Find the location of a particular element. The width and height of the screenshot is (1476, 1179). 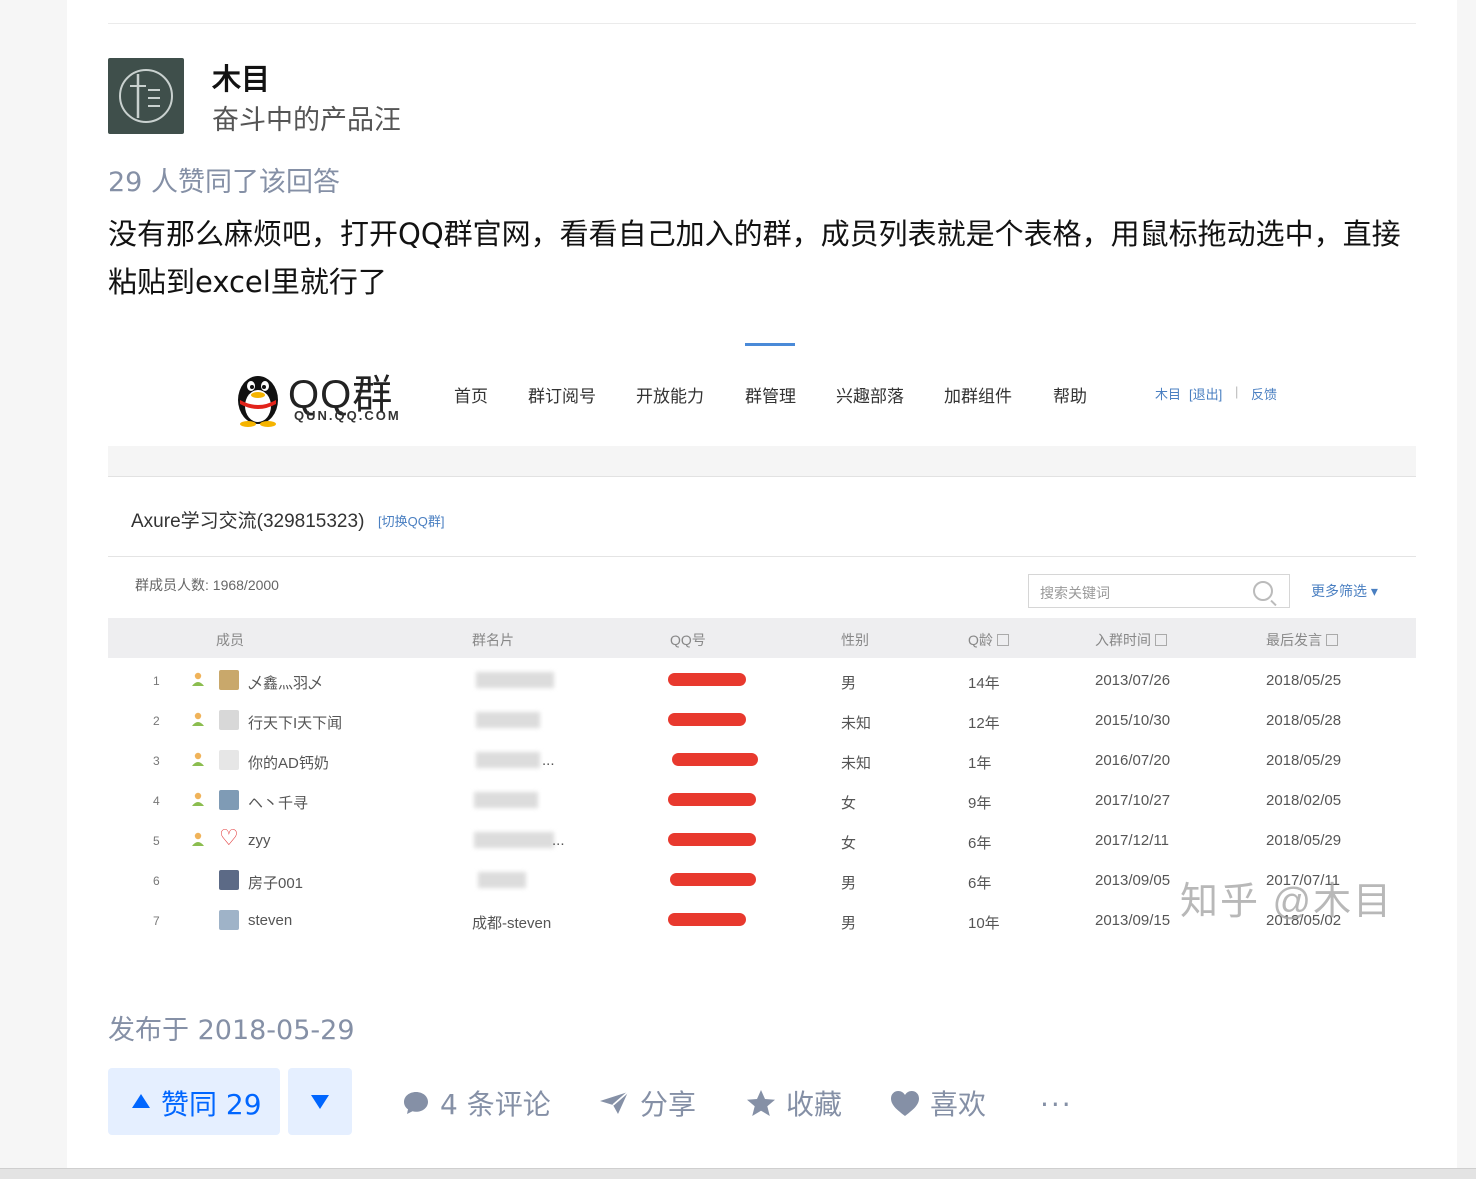

qq-search-placeholder: 搜索关键词 is located at coordinates (1075, 593).